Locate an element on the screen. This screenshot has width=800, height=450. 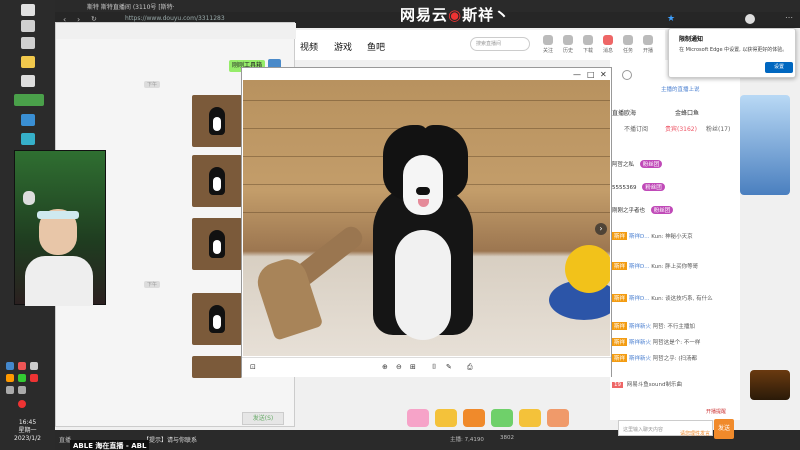
nav-game: 游戏 is located at coordinates (343, 46).